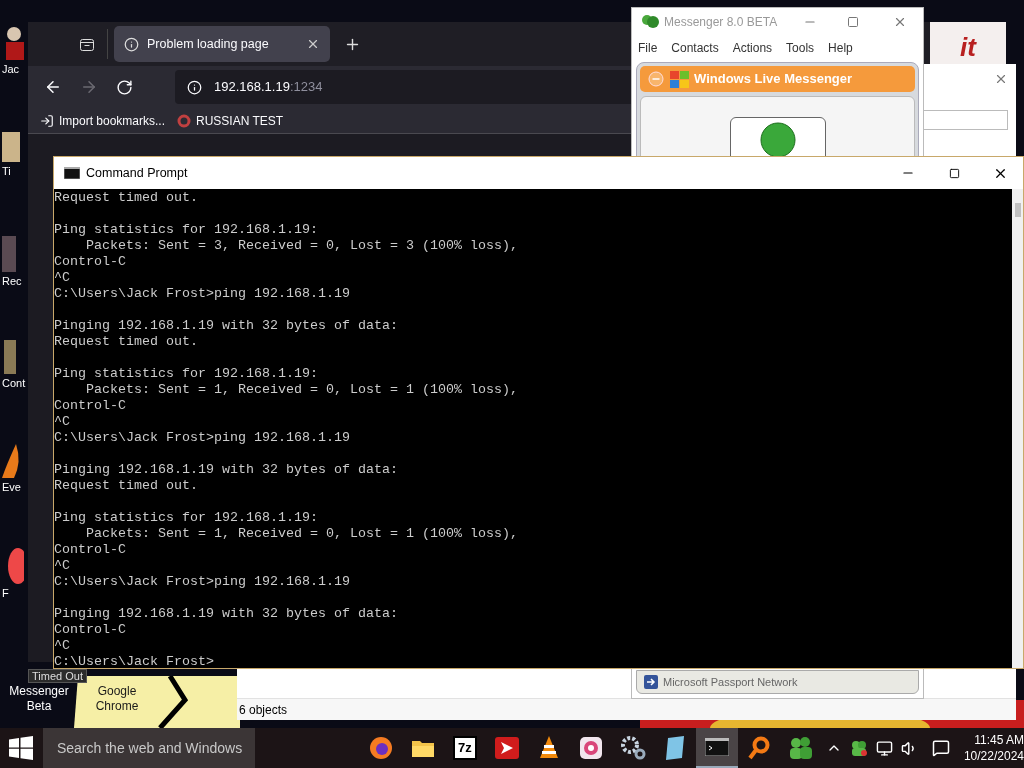 The image size is (1024, 768). Describe the element at coordinates (651, 682) in the screenshot. I see `passport-icon` at that location.